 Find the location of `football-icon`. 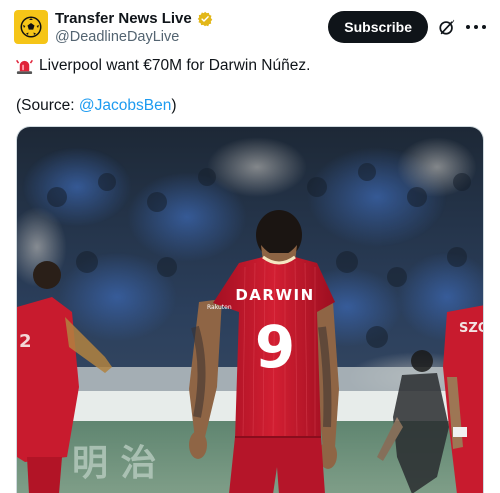

football-icon is located at coordinates (31, 27).